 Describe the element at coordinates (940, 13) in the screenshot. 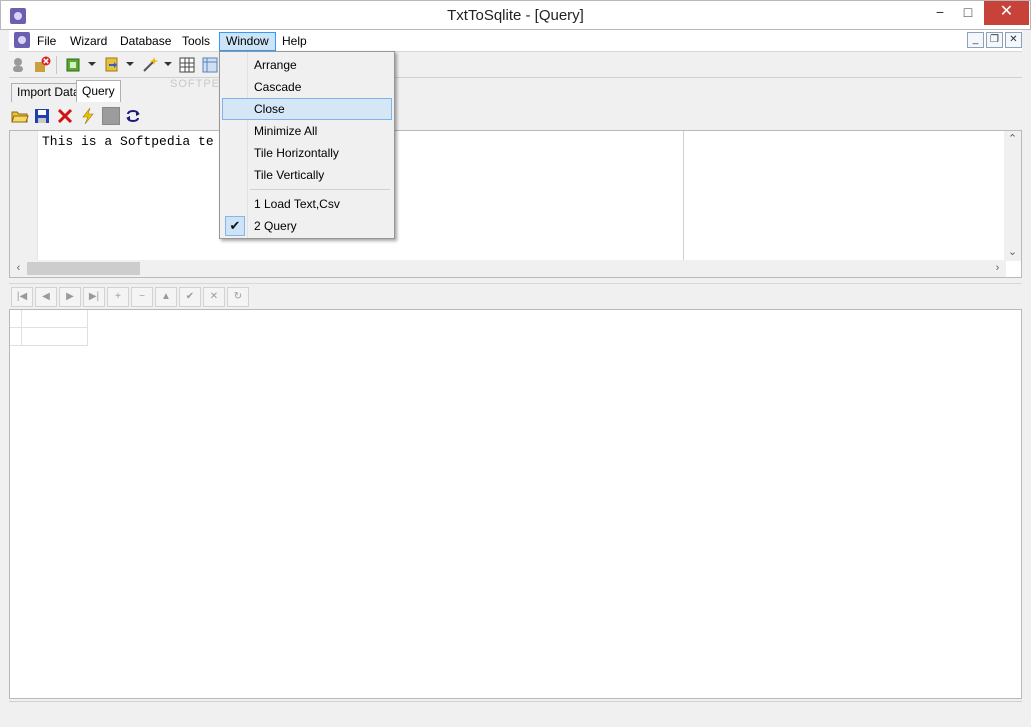

I see `minimize-button: −` at that location.